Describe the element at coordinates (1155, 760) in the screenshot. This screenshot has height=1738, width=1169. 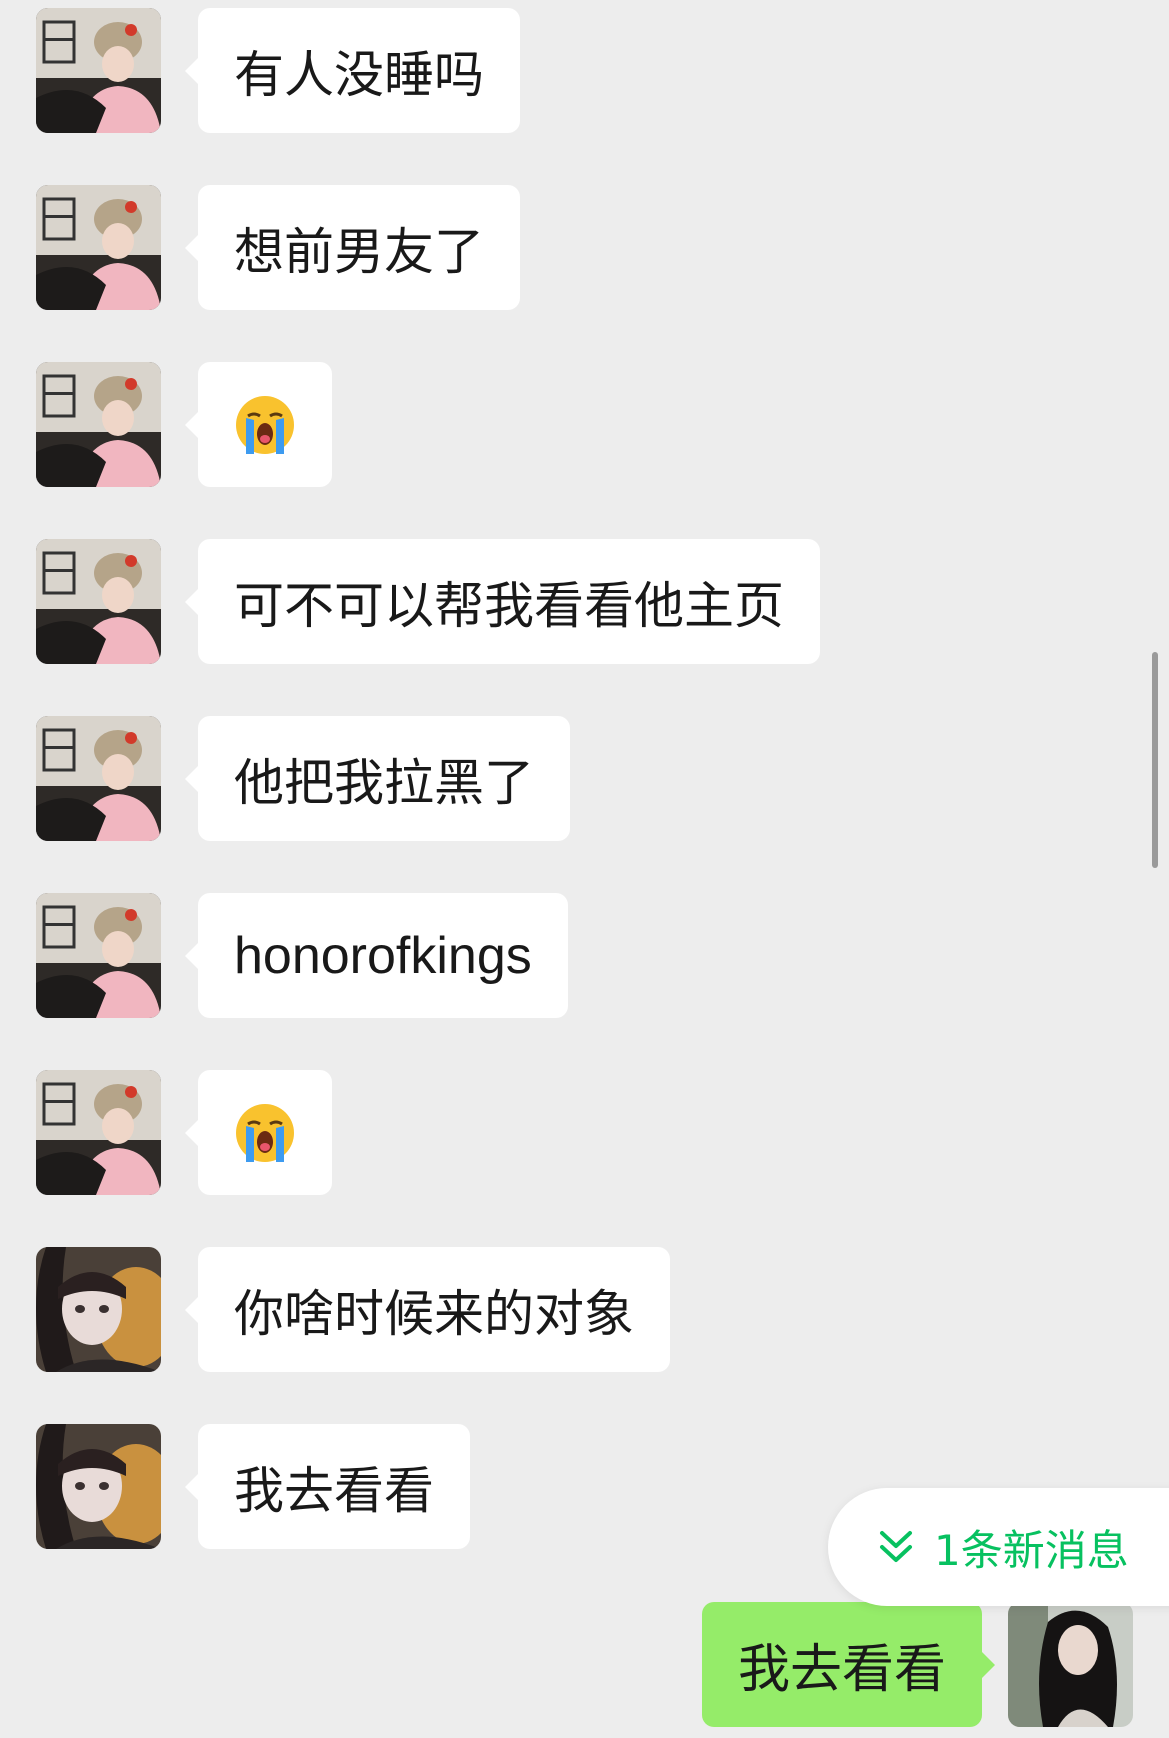
I see `scrollbar` at that location.